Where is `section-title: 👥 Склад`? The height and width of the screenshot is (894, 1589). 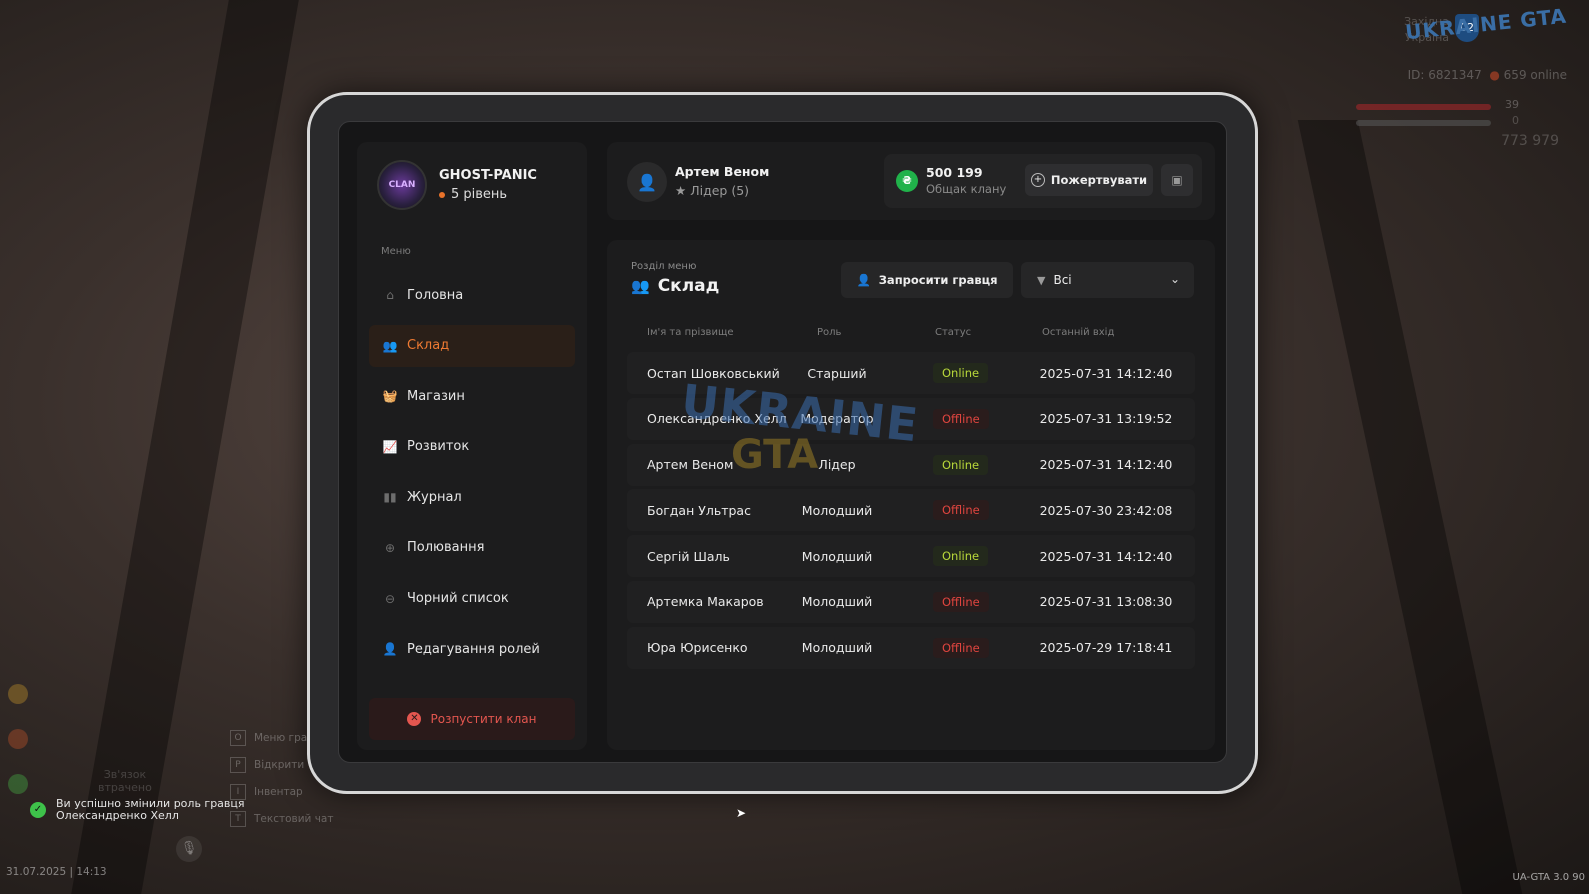
section-title: 👥 Склад is located at coordinates (675, 286).